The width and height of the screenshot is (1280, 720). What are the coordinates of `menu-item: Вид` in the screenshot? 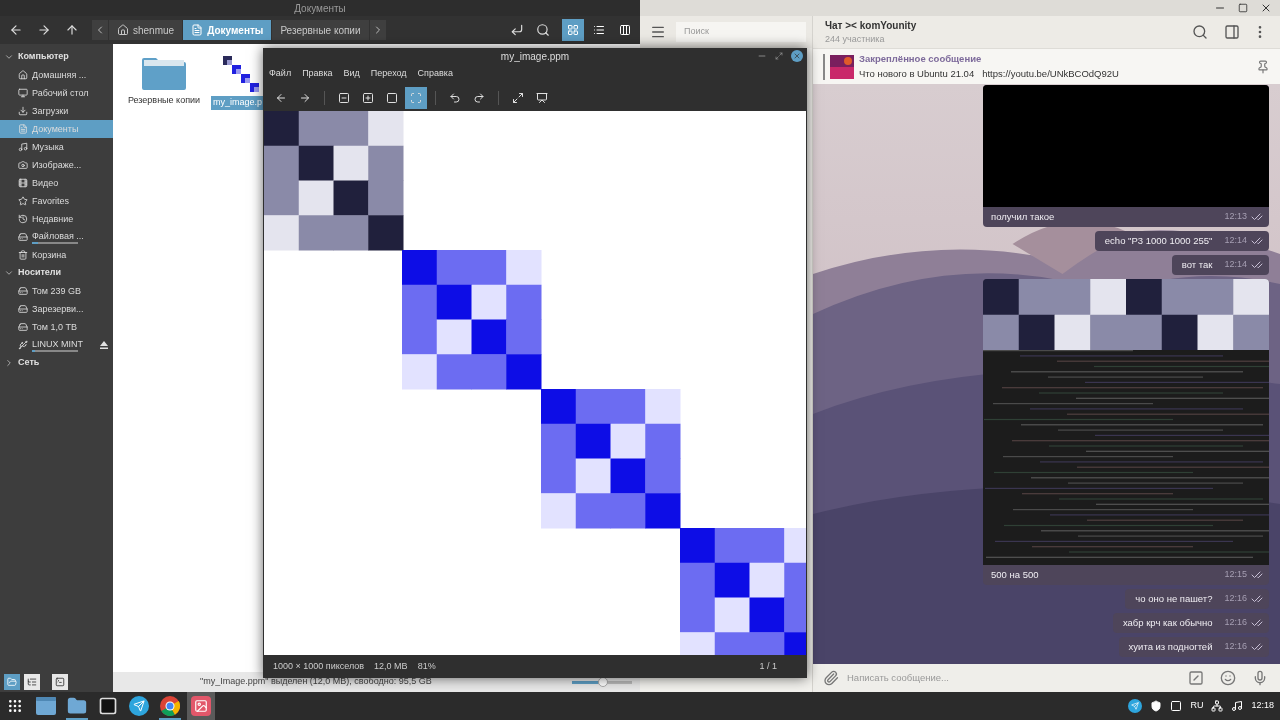 It's located at (351, 74).